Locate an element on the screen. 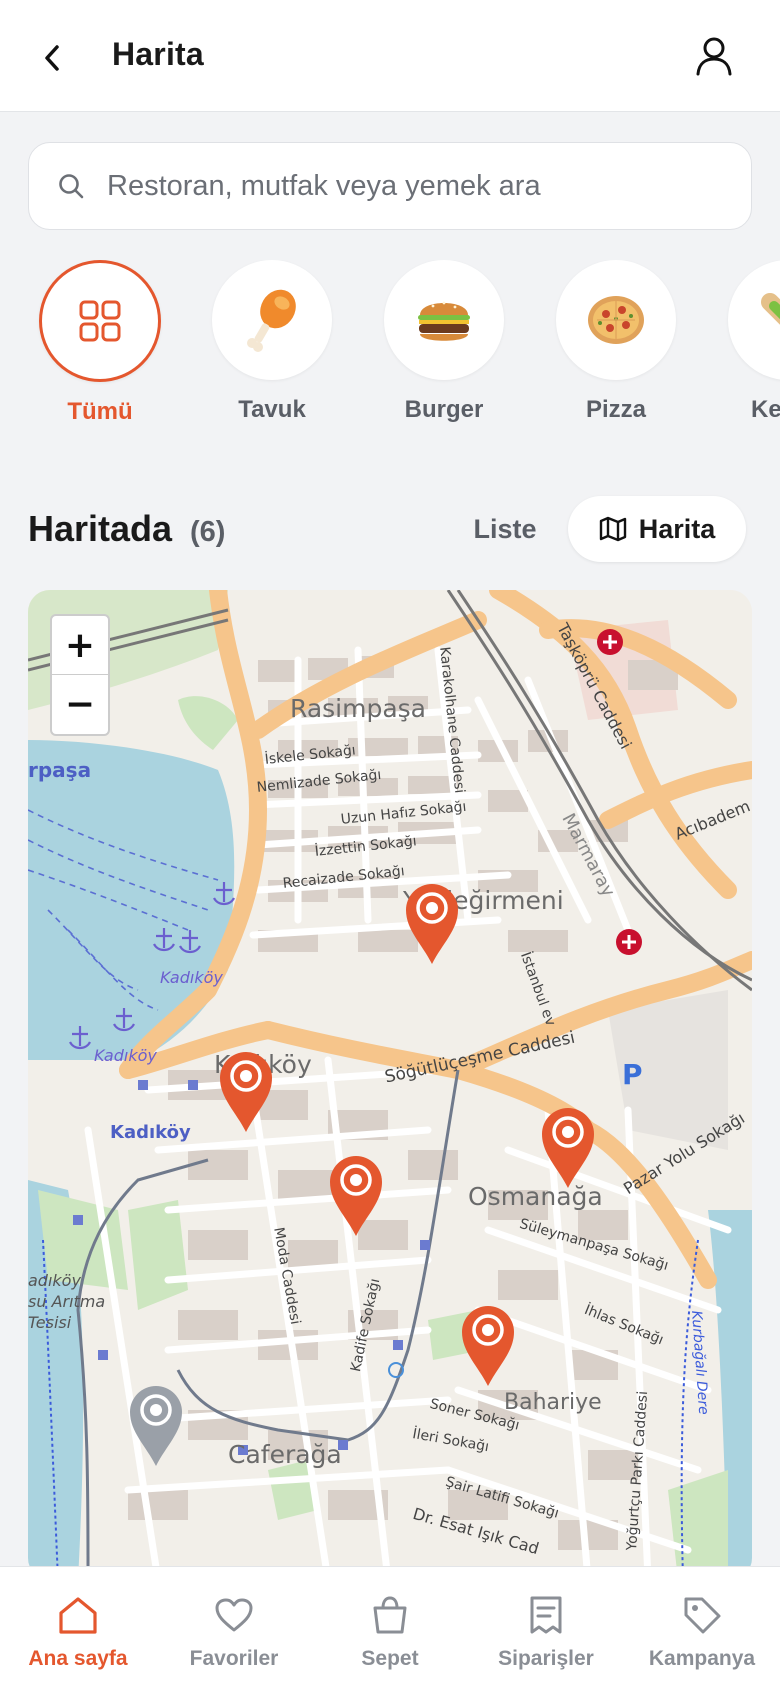 This screenshot has height=1688, width=780. category-kebap: Ke is located at coordinates (751, 342).